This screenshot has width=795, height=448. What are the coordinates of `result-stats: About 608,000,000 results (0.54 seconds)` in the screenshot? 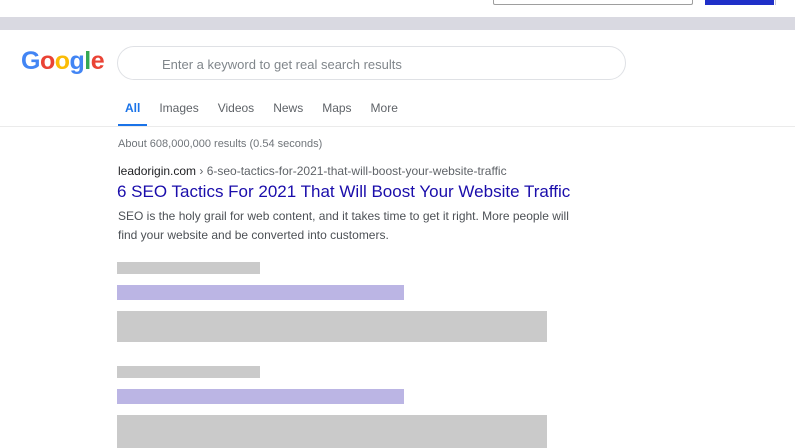 It's located at (220, 144).